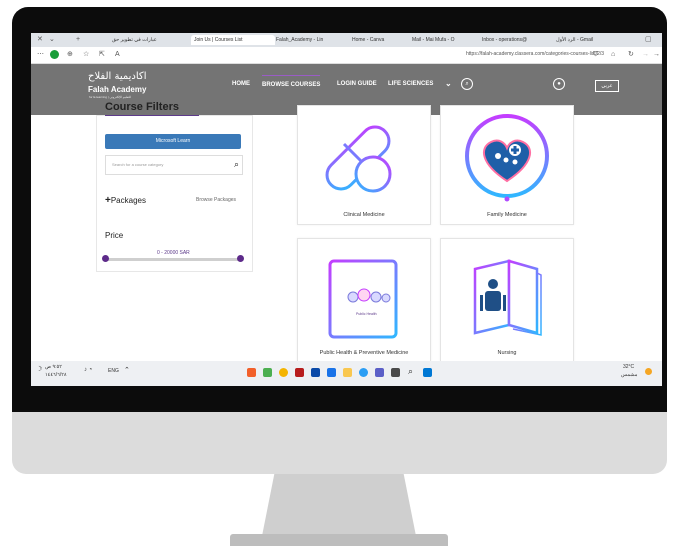 The width and height of the screenshot is (677, 546). Describe the element at coordinates (267, 372) in the screenshot. I see `app-icon-excel` at that location.